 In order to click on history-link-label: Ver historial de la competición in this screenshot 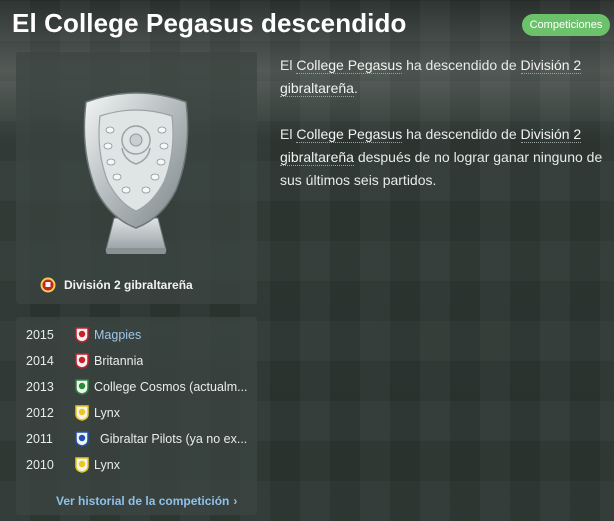, I will do `click(143, 501)`.